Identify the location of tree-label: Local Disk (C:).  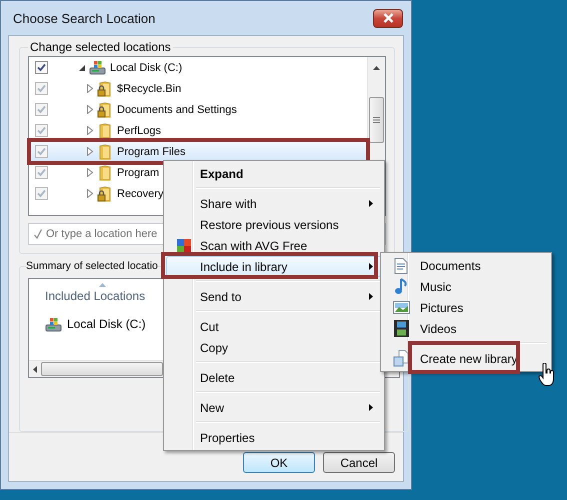
(146, 68).